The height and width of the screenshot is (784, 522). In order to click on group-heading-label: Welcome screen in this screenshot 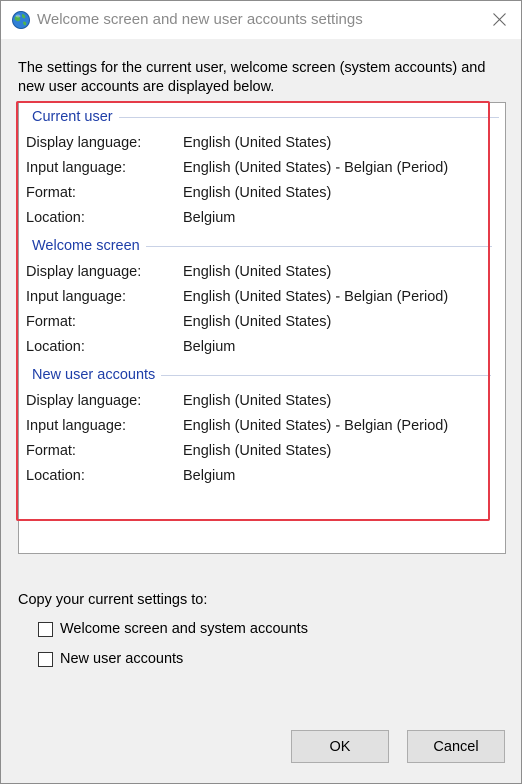, I will do `click(86, 246)`.